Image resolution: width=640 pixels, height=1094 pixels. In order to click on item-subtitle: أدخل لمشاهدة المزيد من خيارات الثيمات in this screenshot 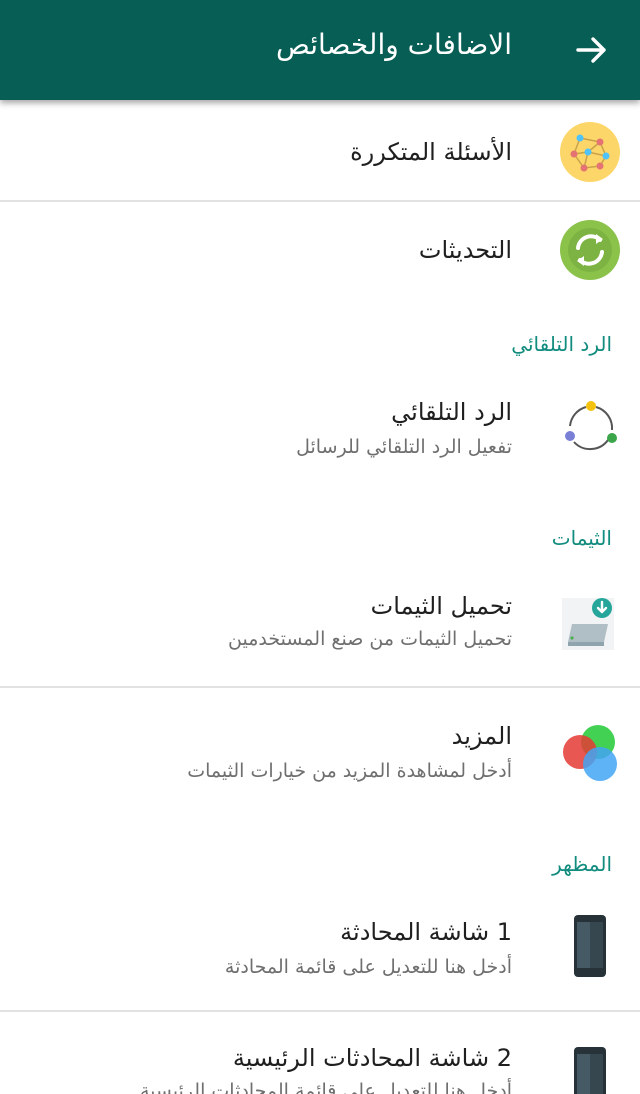, I will do `click(349, 771)`.